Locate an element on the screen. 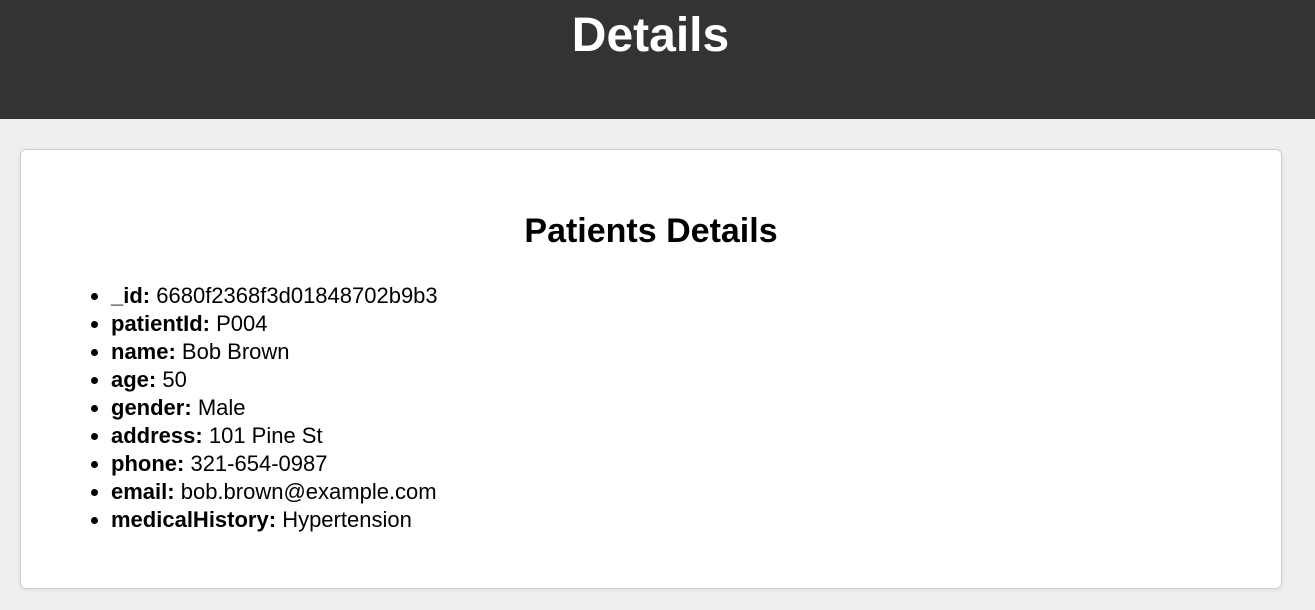  list-item-id: _id: 6680f2368f3d01848702b9b3 is located at coordinates (274, 296).